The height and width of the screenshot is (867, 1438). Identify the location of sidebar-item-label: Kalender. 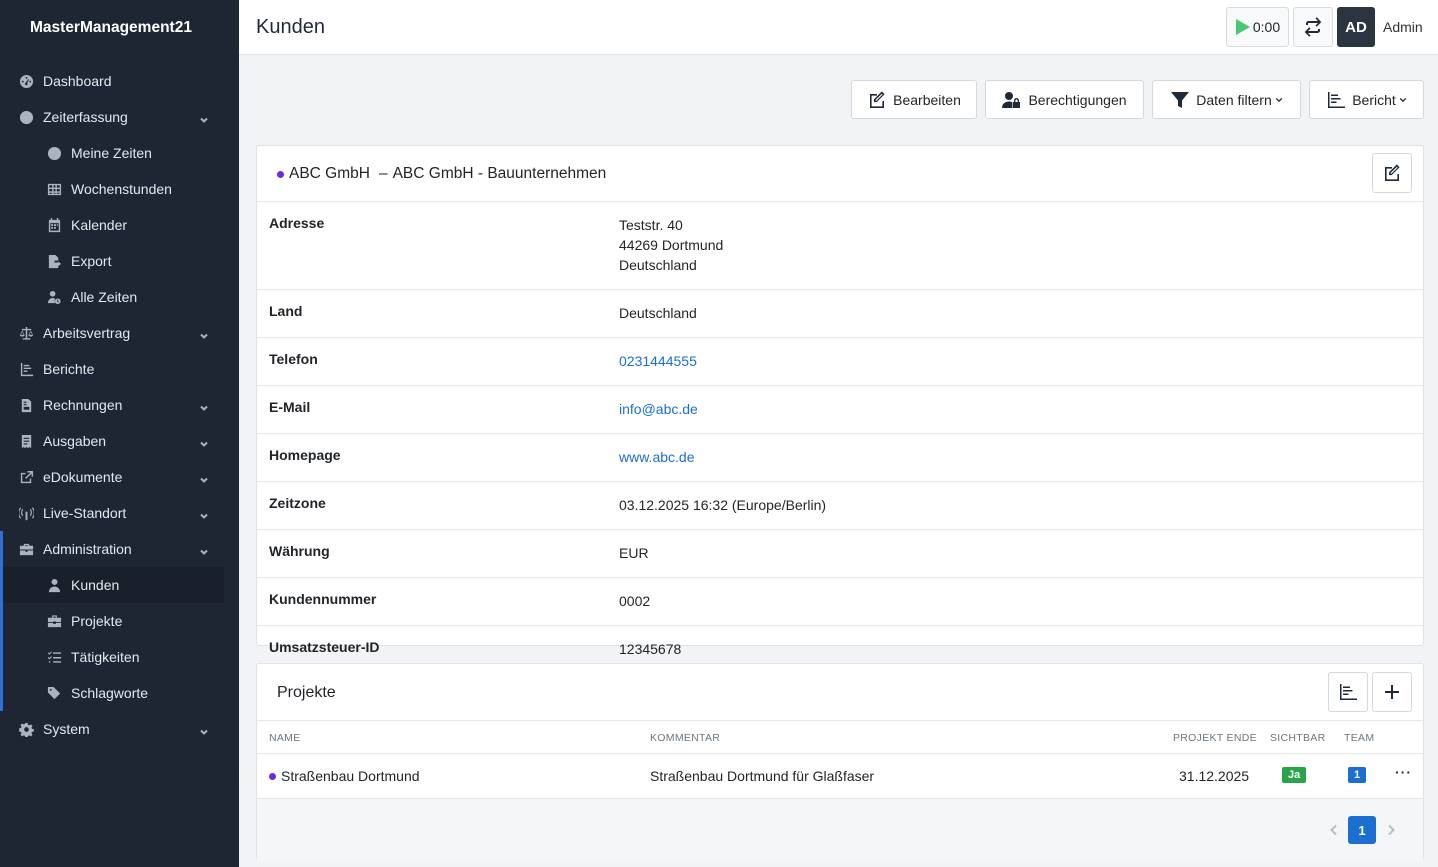
(99, 225).